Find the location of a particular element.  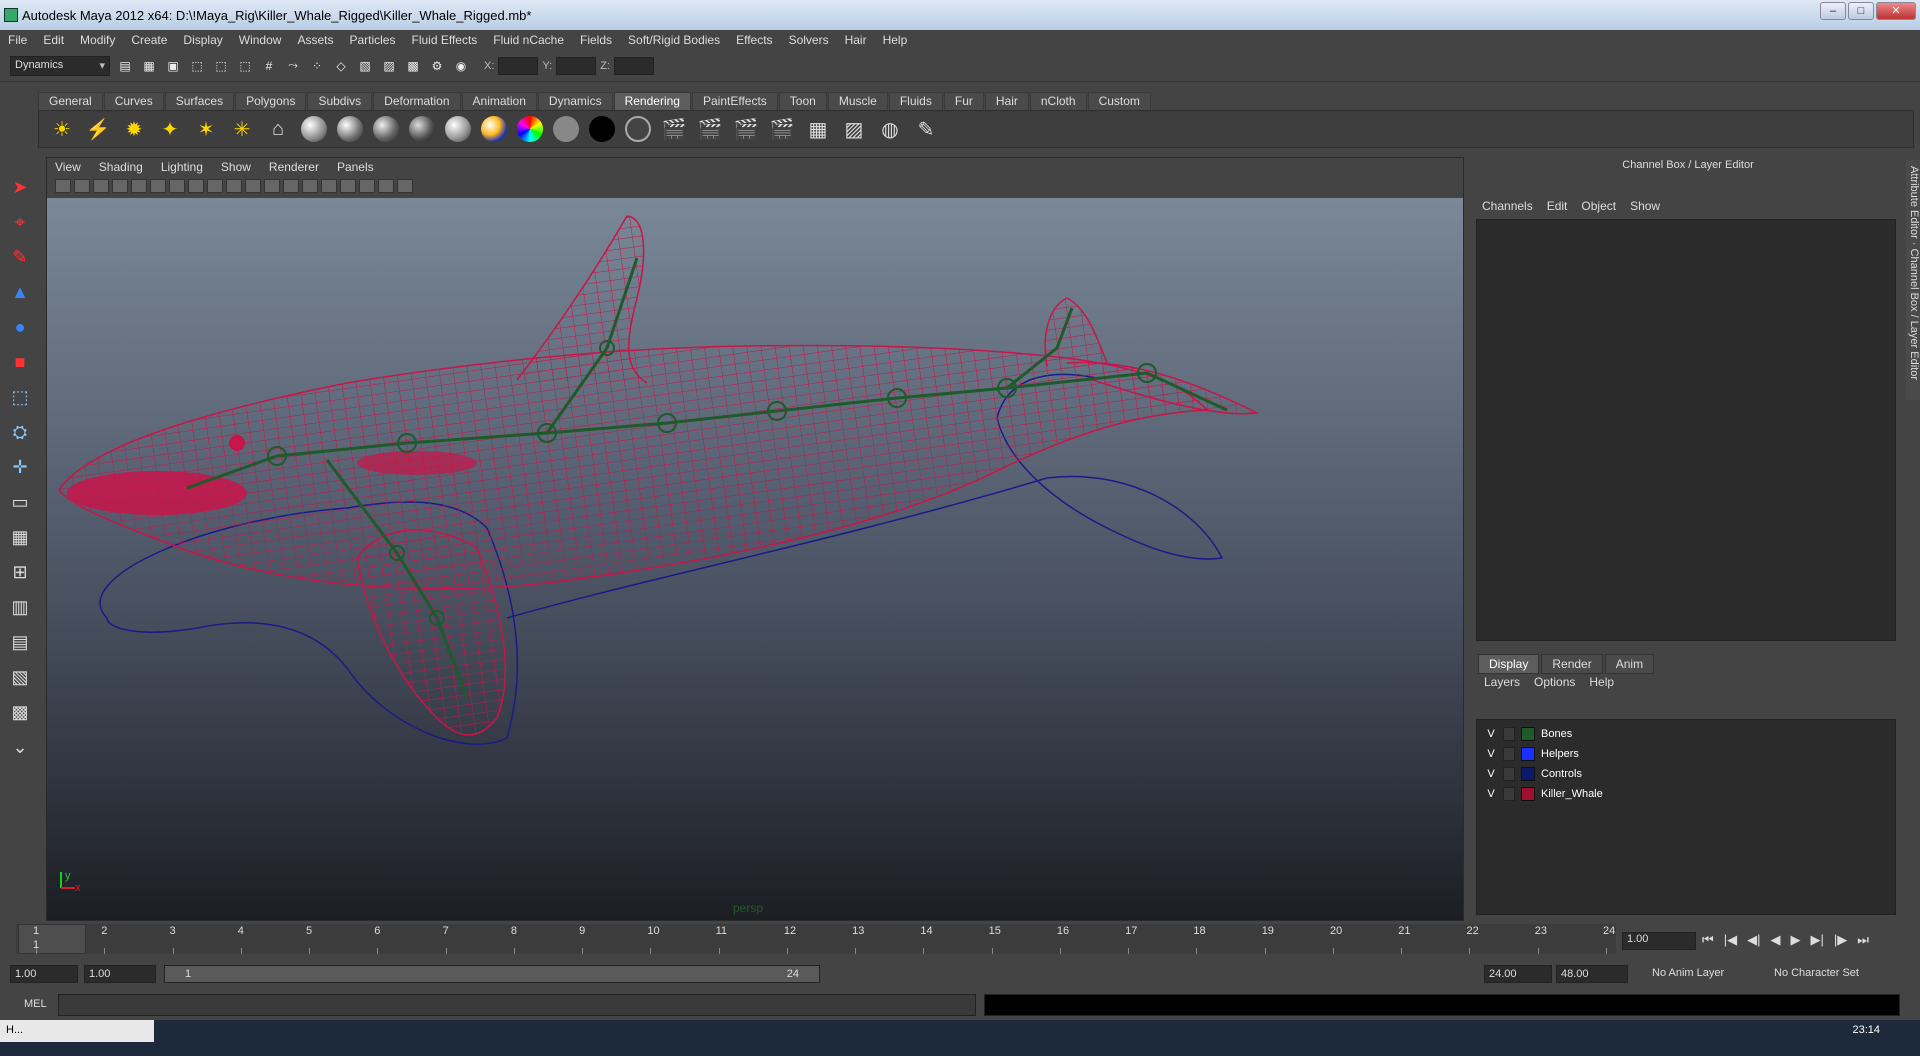

move-tool-icon: ▲ is located at coordinates (20, 292).